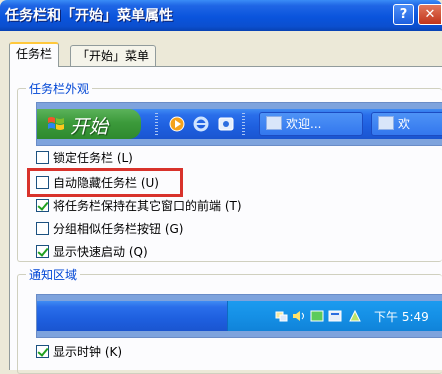  I want to click on tray-preview-bar: 下午 5:49, so click(239, 316).